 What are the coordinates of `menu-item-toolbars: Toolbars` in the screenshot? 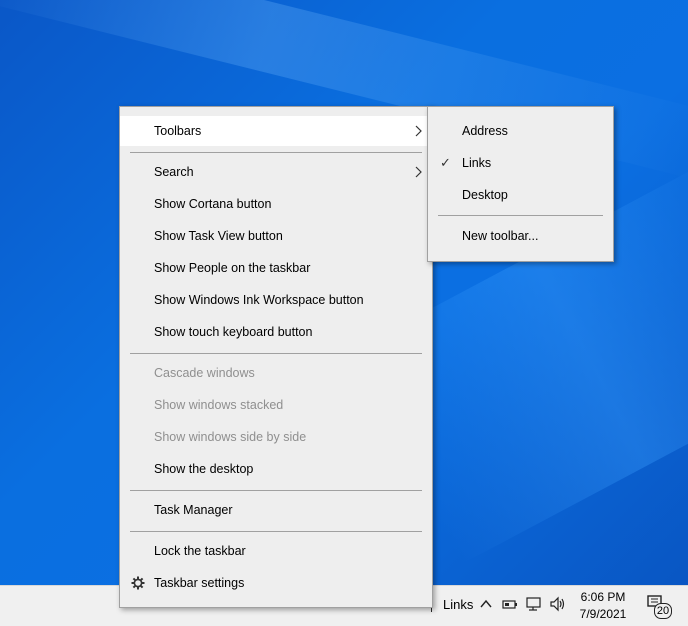 It's located at (276, 131).